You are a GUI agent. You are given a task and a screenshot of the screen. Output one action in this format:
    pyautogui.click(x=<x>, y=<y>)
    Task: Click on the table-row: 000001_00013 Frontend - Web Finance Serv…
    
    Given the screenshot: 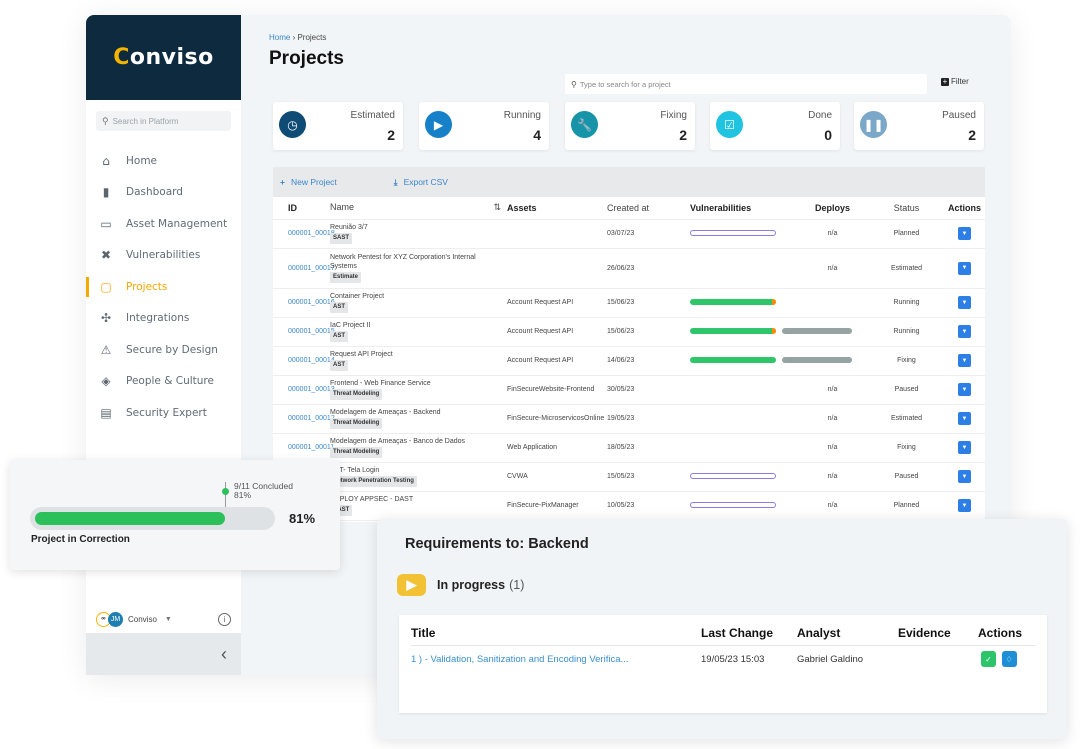 What is the action you would take?
    pyautogui.click(x=629, y=390)
    